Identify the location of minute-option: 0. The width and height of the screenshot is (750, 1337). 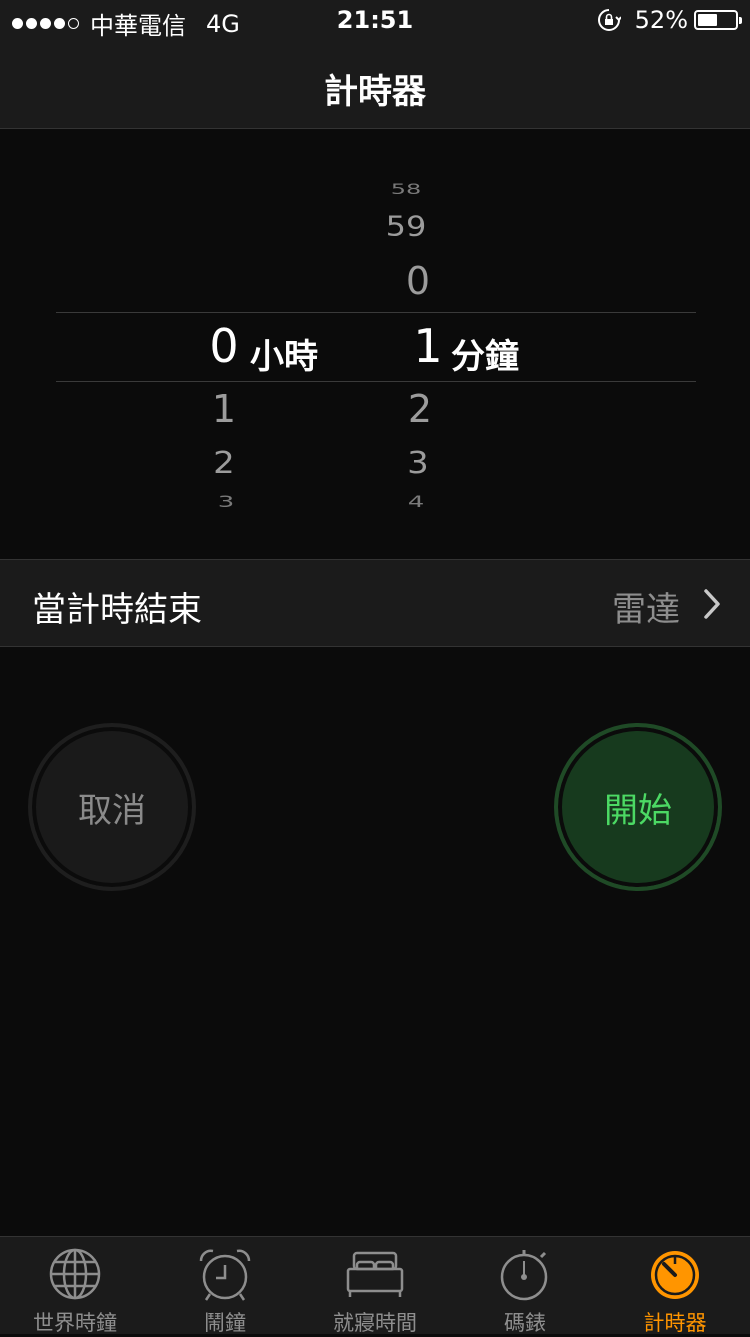
(418, 281).